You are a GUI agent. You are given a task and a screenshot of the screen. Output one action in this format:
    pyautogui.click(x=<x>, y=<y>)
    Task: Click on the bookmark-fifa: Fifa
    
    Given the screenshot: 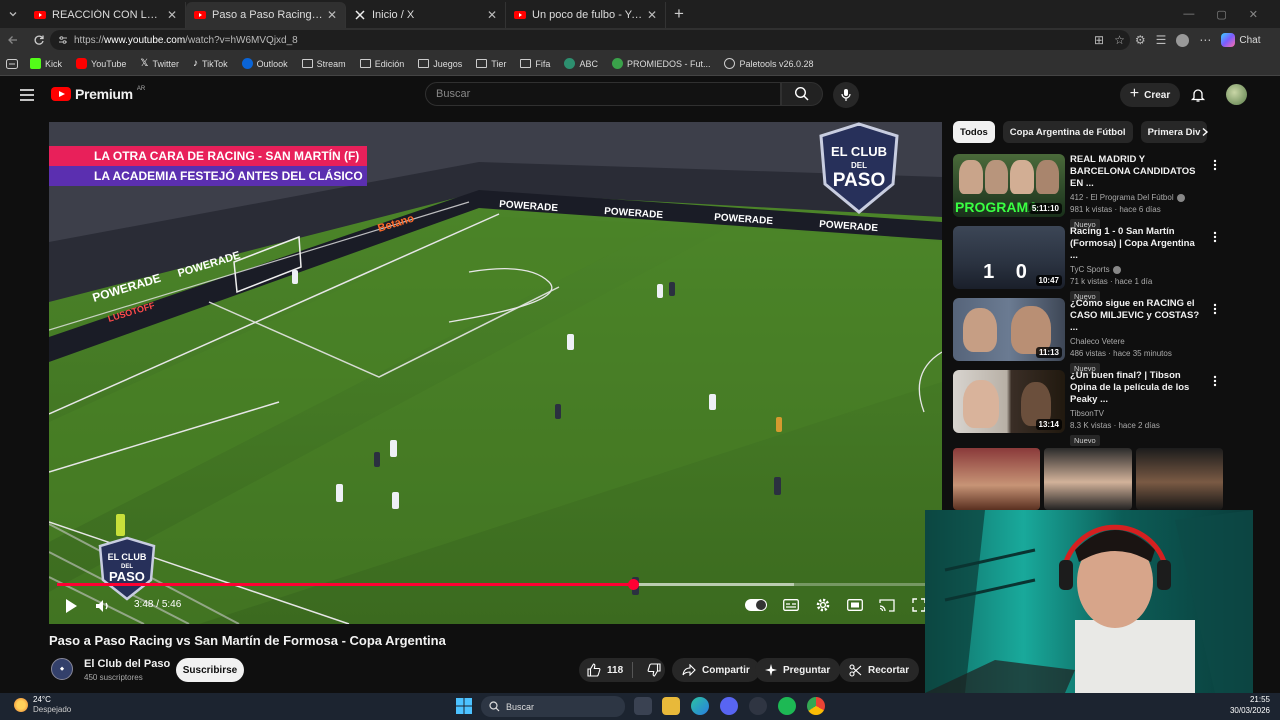 What is the action you would take?
    pyautogui.click(x=535, y=64)
    